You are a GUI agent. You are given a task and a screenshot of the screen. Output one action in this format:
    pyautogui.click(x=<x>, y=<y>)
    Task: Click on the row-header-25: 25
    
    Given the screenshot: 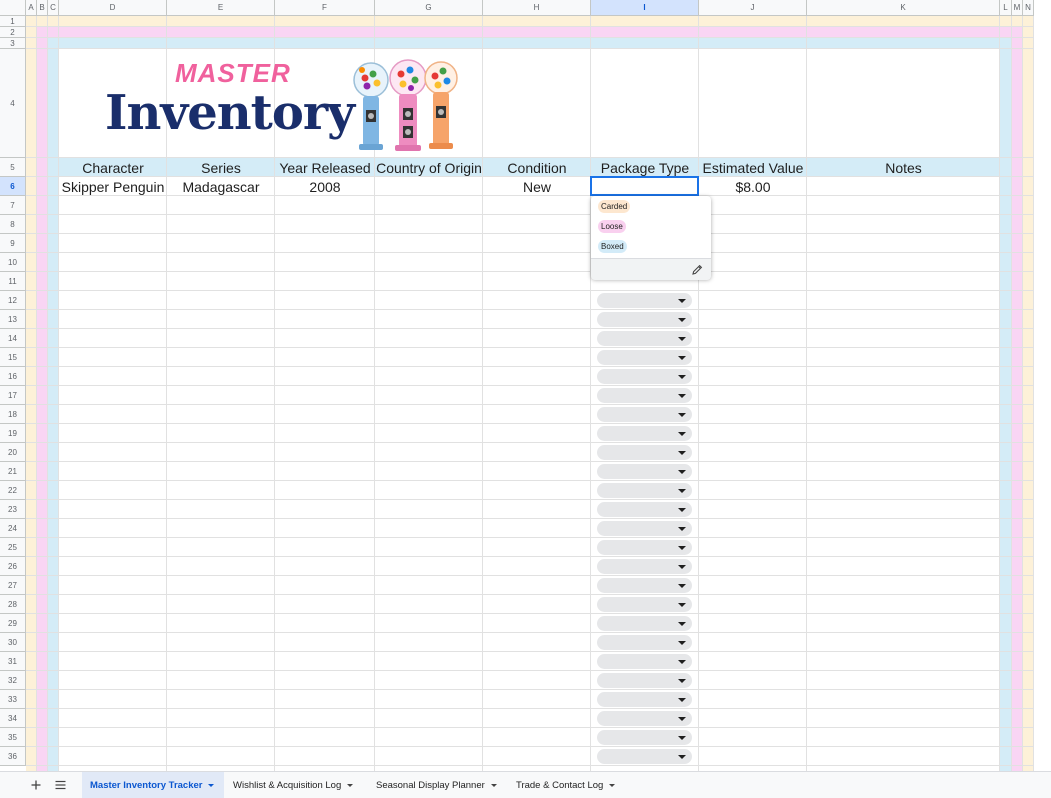 What is the action you would take?
    pyautogui.click(x=13, y=547)
    